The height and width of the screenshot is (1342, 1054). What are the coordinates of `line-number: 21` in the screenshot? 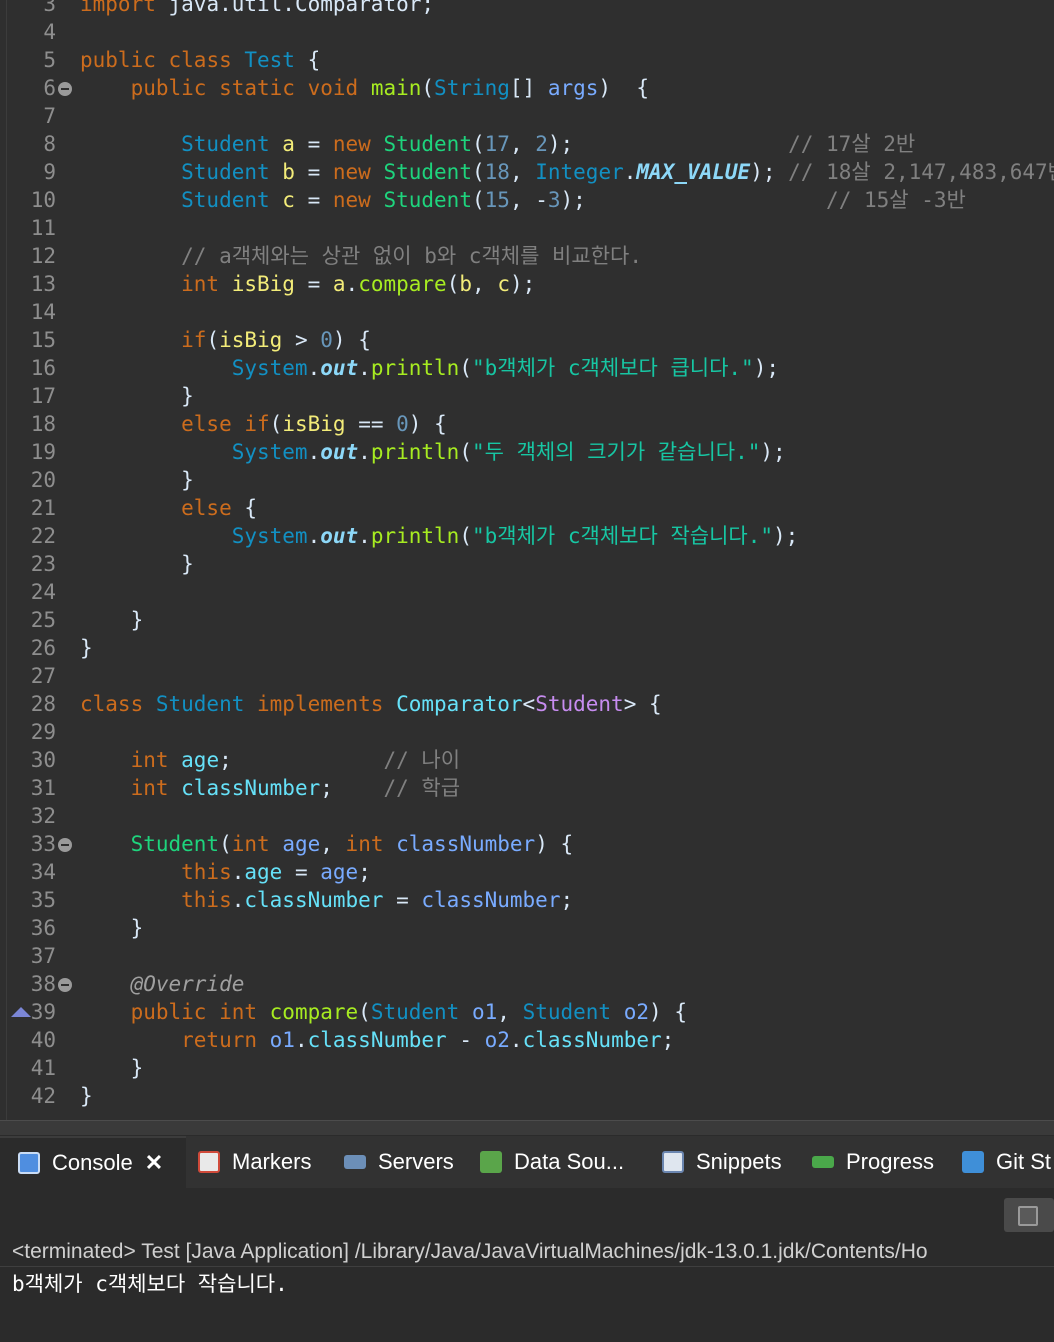 It's located at (43, 508).